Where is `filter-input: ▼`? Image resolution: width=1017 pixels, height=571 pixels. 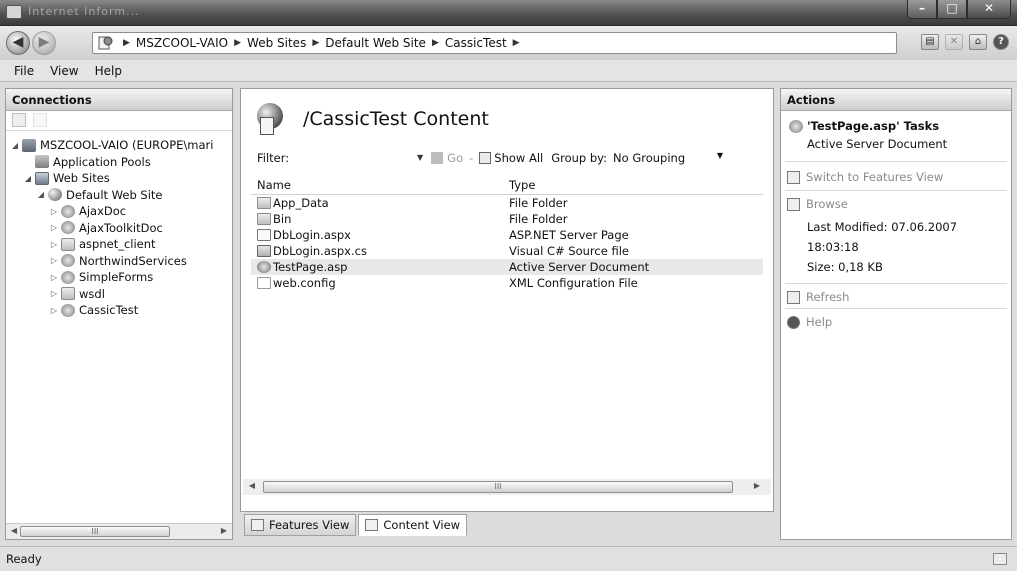
filter-input: ▼ is located at coordinates (358, 158).